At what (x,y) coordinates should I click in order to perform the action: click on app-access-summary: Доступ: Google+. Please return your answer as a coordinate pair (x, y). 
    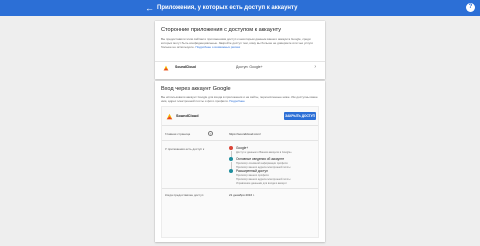
    Looking at the image, I should click on (249, 67).